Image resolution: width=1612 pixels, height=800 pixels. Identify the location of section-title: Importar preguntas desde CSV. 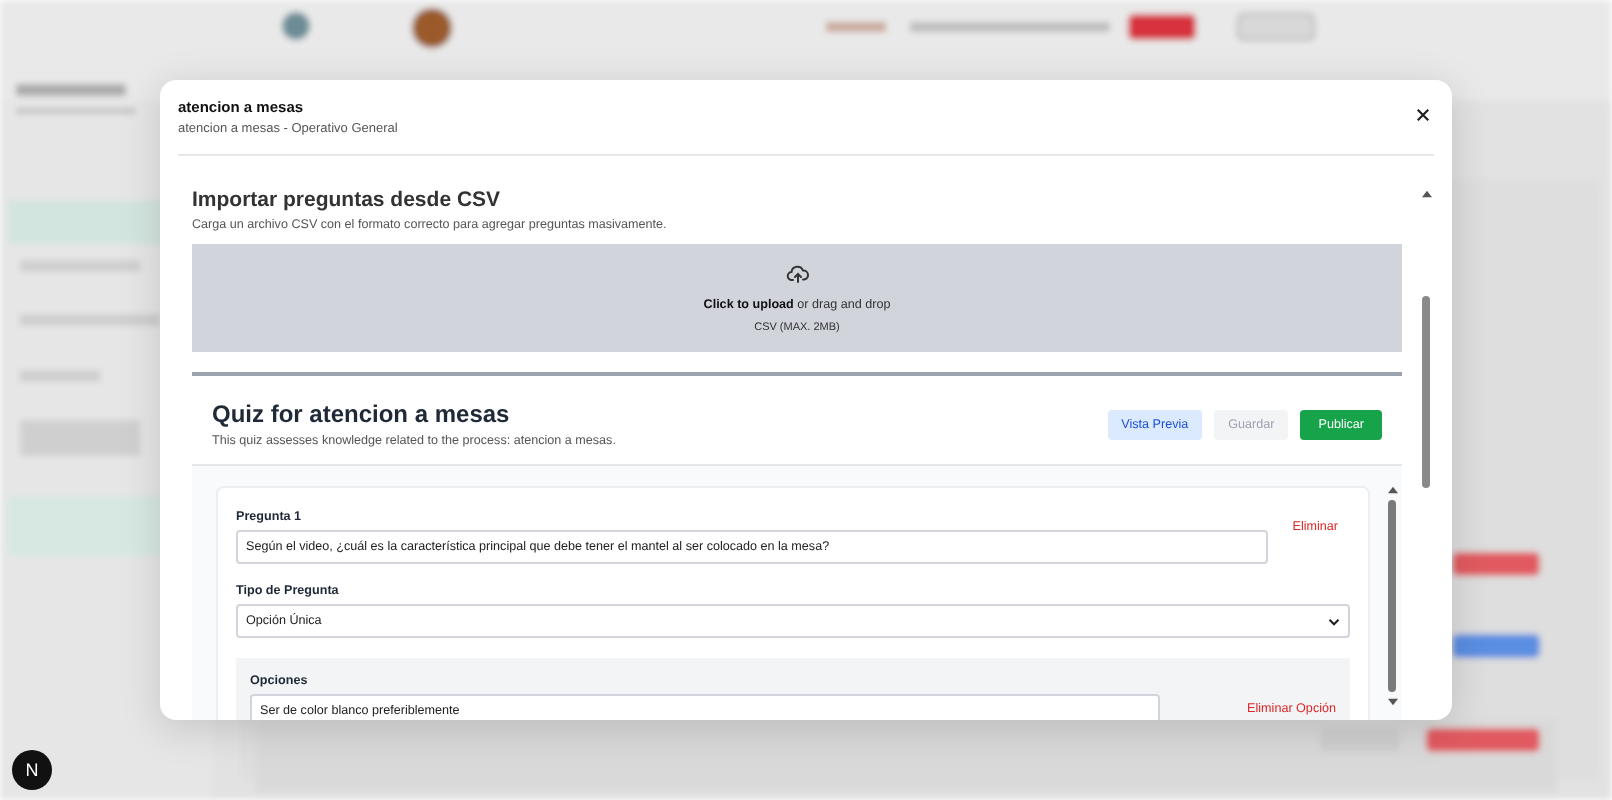
(347, 201).